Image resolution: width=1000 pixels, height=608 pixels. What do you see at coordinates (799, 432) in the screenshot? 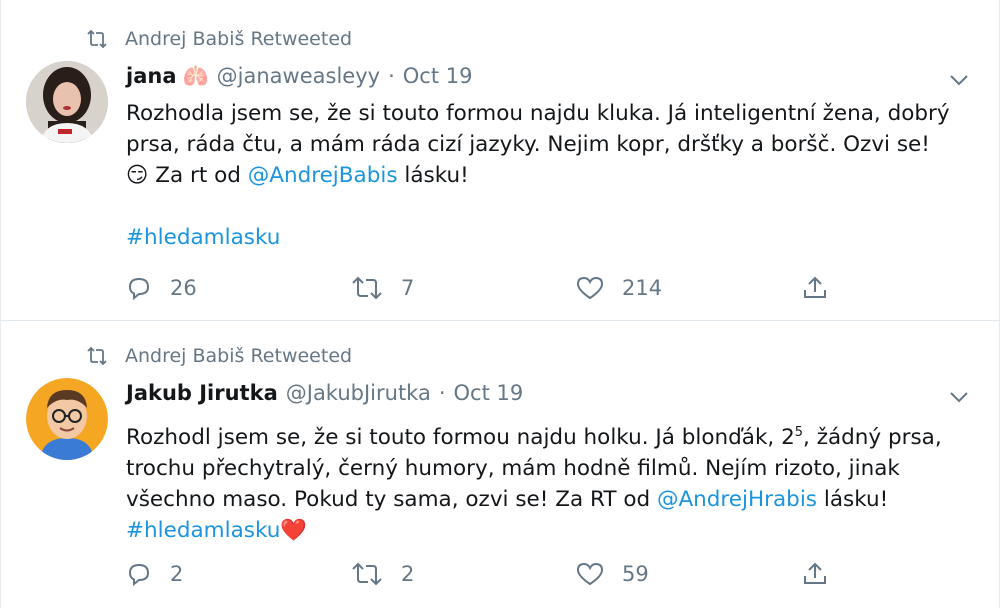
I see `superscript: 5` at bounding box center [799, 432].